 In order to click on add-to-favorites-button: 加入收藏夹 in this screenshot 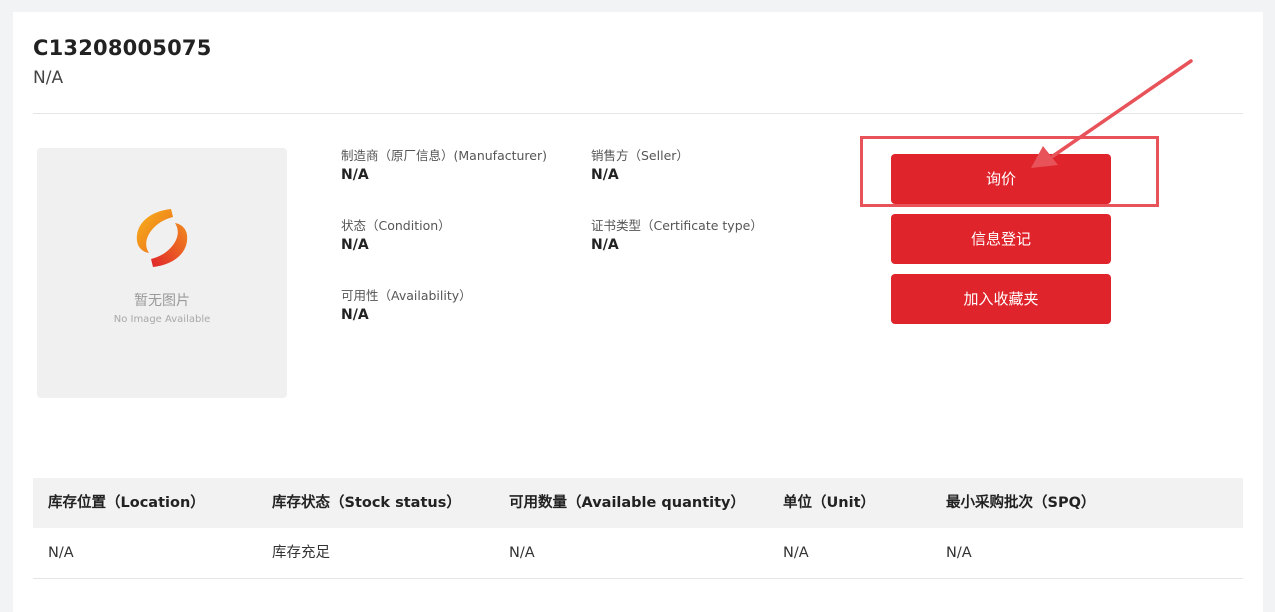, I will do `click(1001, 299)`.